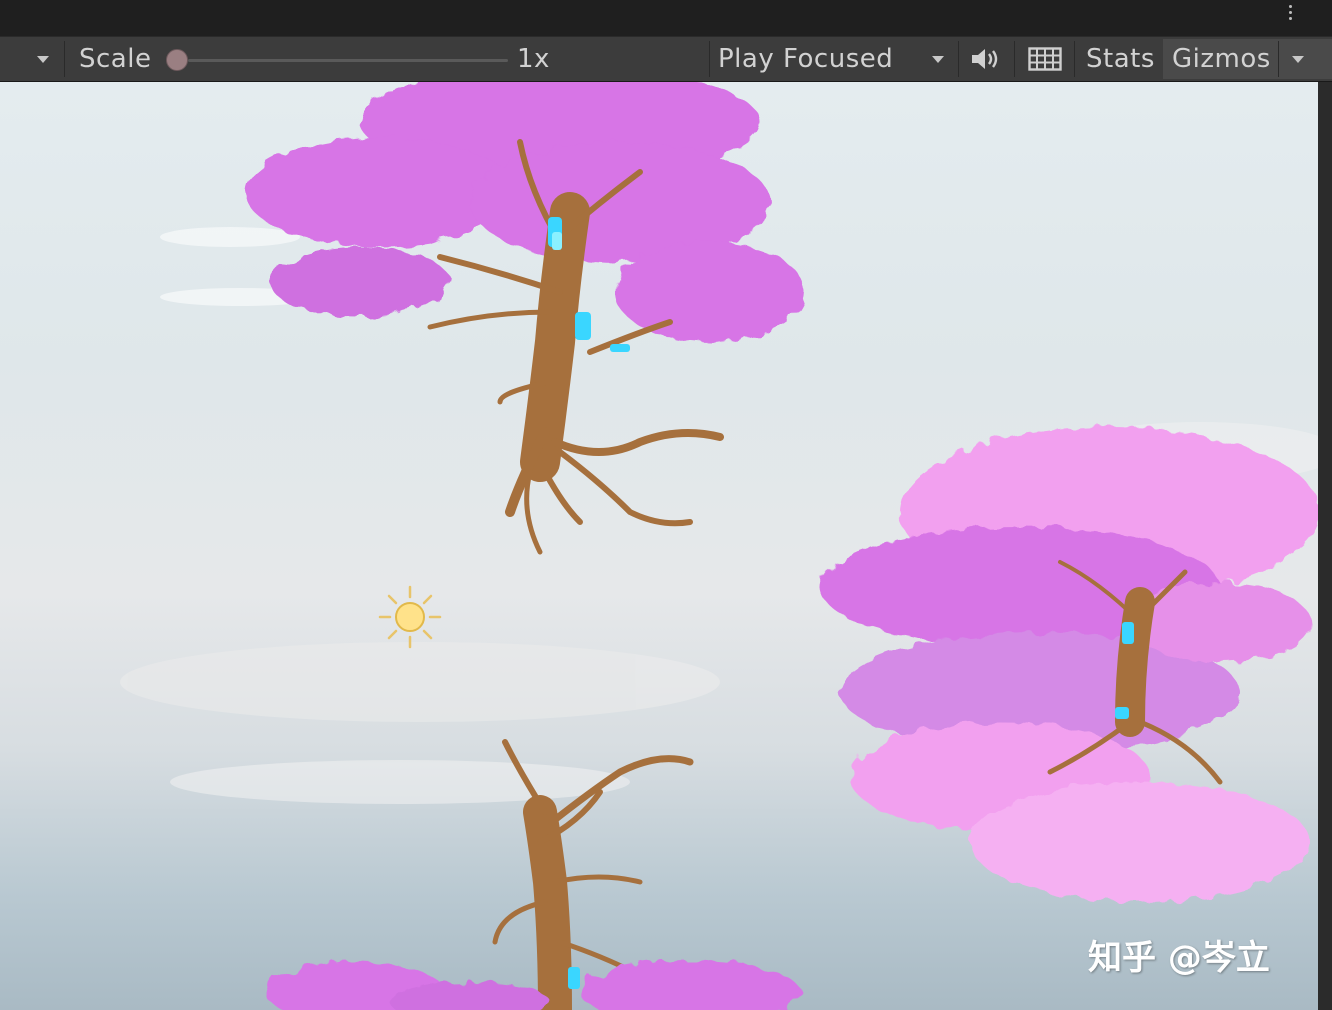 Image resolution: width=1332 pixels, height=1010 pixels. What do you see at coordinates (1179, 958) in the screenshot?
I see `watermark-text: 知乎 @岑立` at bounding box center [1179, 958].